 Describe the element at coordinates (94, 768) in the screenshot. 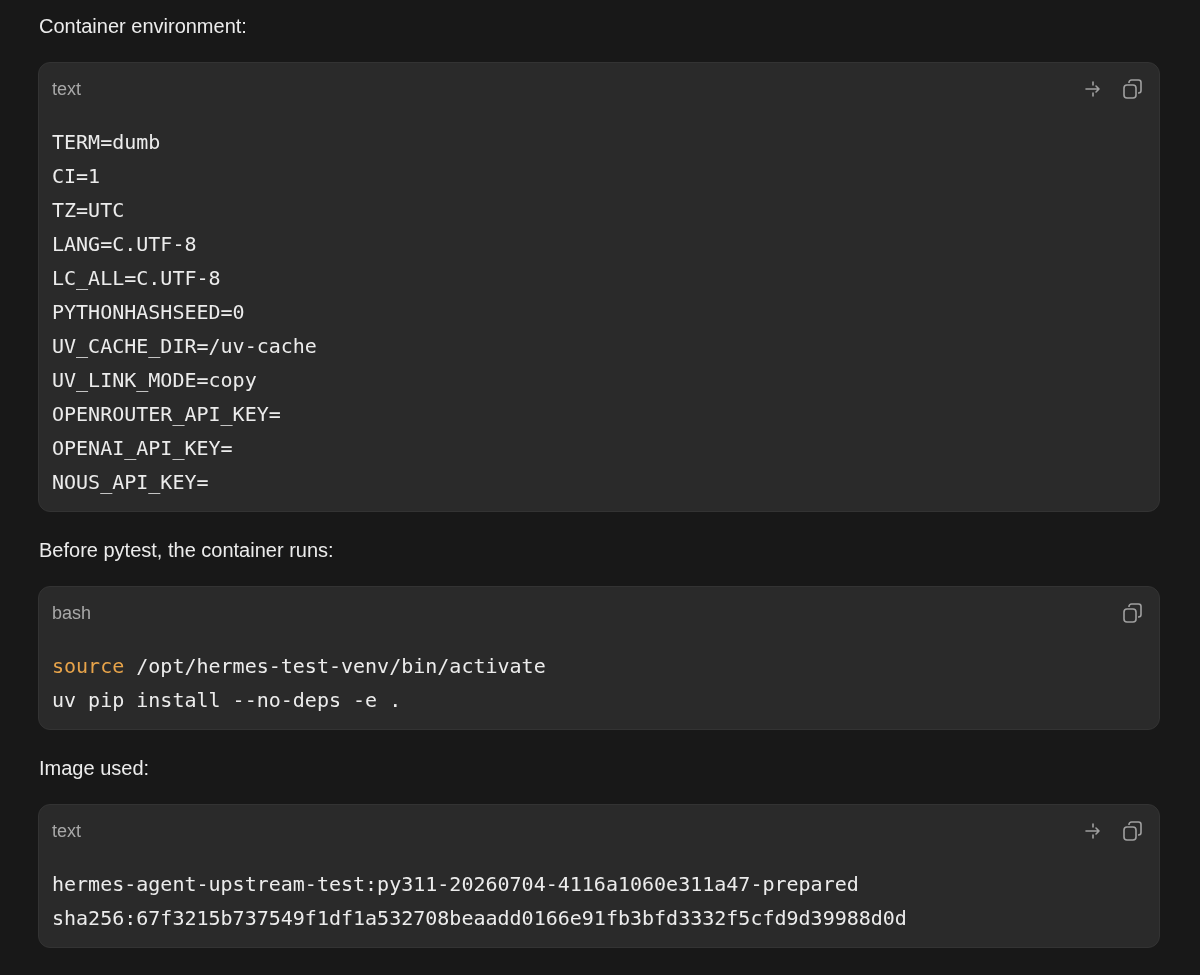

I see `section-heading: Image used:` at that location.